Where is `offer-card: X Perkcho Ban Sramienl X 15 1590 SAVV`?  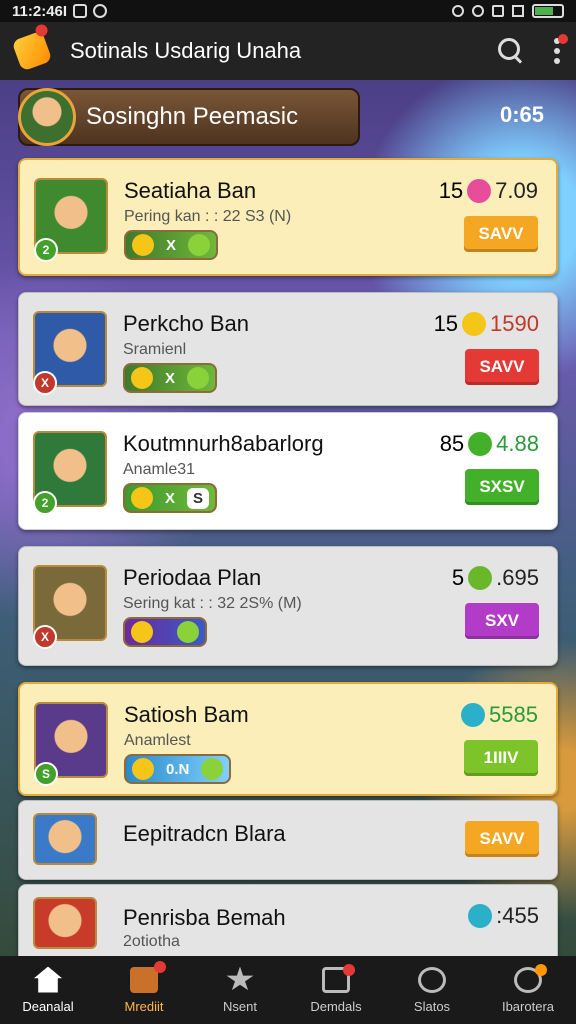
offer-card: X Perkcho Ban Sramienl X 15 1590 SAVV is located at coordinates (288, 349).